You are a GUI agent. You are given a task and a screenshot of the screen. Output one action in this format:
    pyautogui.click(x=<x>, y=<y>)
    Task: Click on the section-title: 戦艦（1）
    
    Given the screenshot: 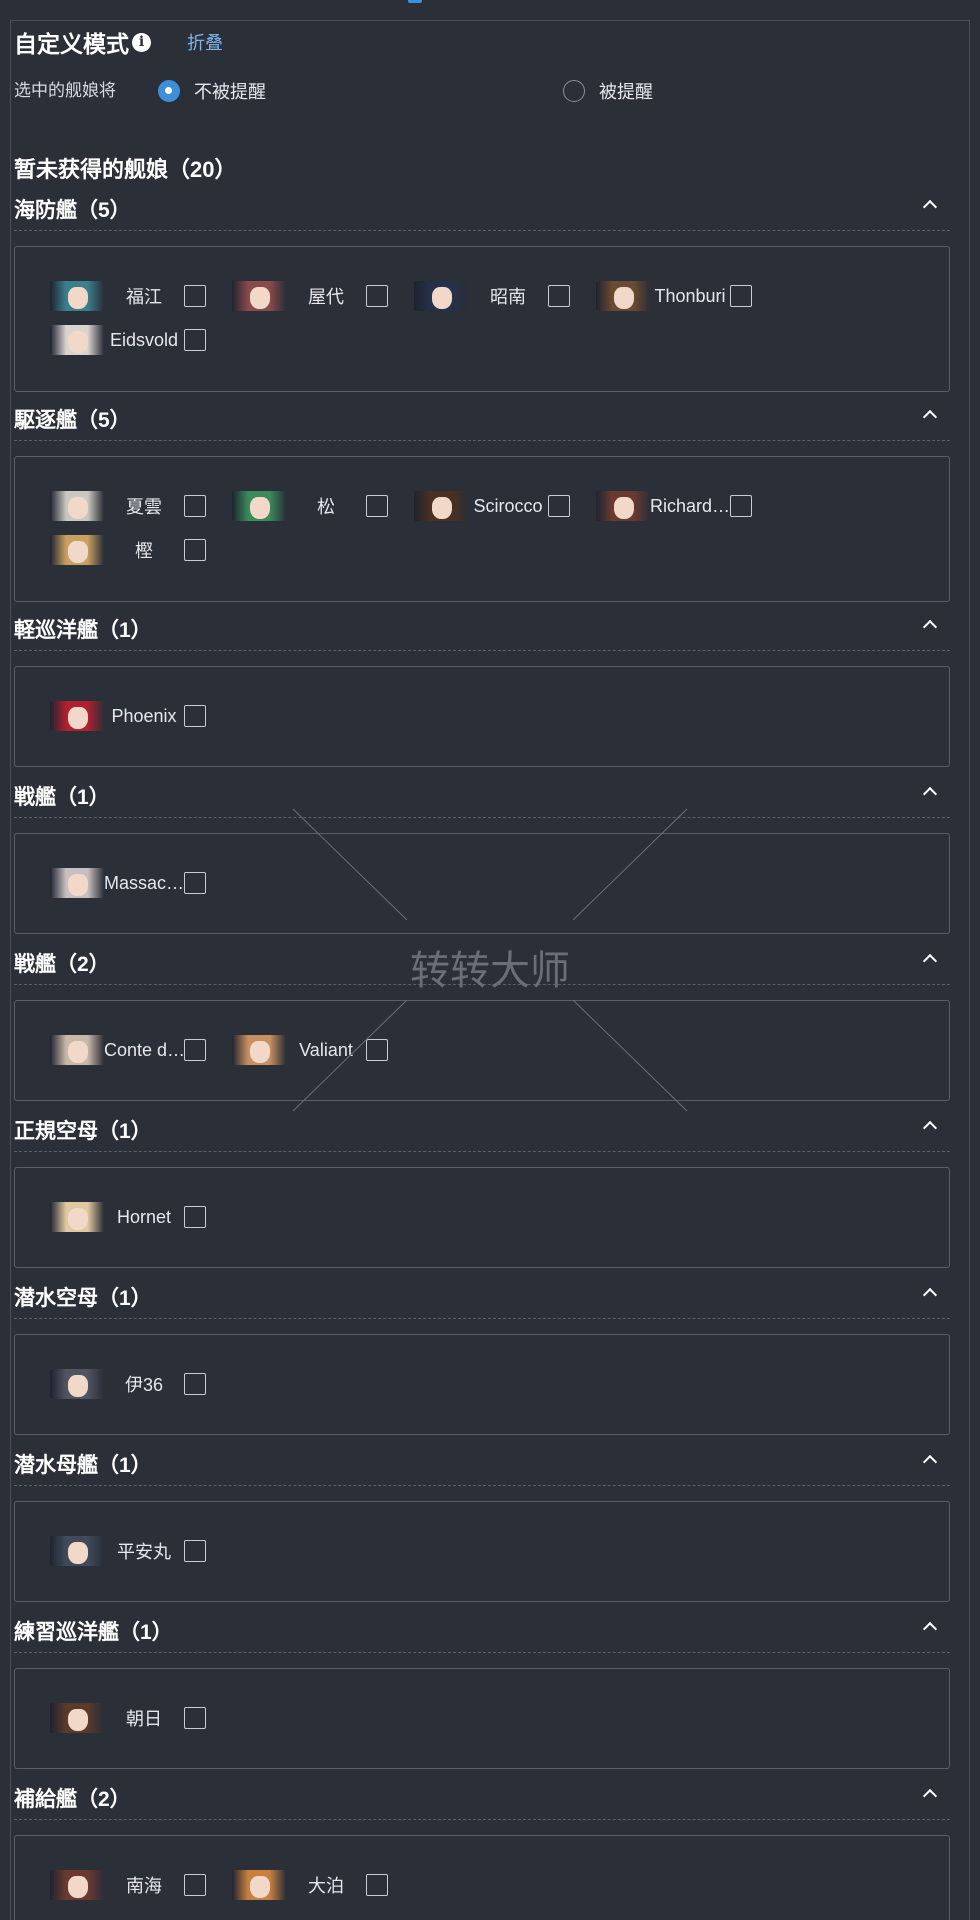 What is the action you would take?
    pyautogui.click(x=62, y=797)
    